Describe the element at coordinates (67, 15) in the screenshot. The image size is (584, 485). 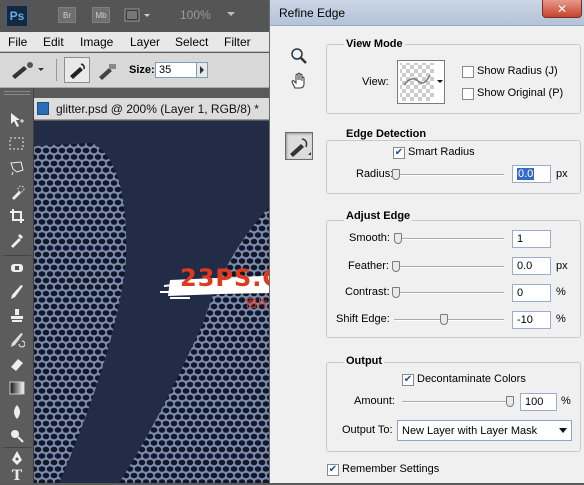
I see `bridge-button: Br` at that location.